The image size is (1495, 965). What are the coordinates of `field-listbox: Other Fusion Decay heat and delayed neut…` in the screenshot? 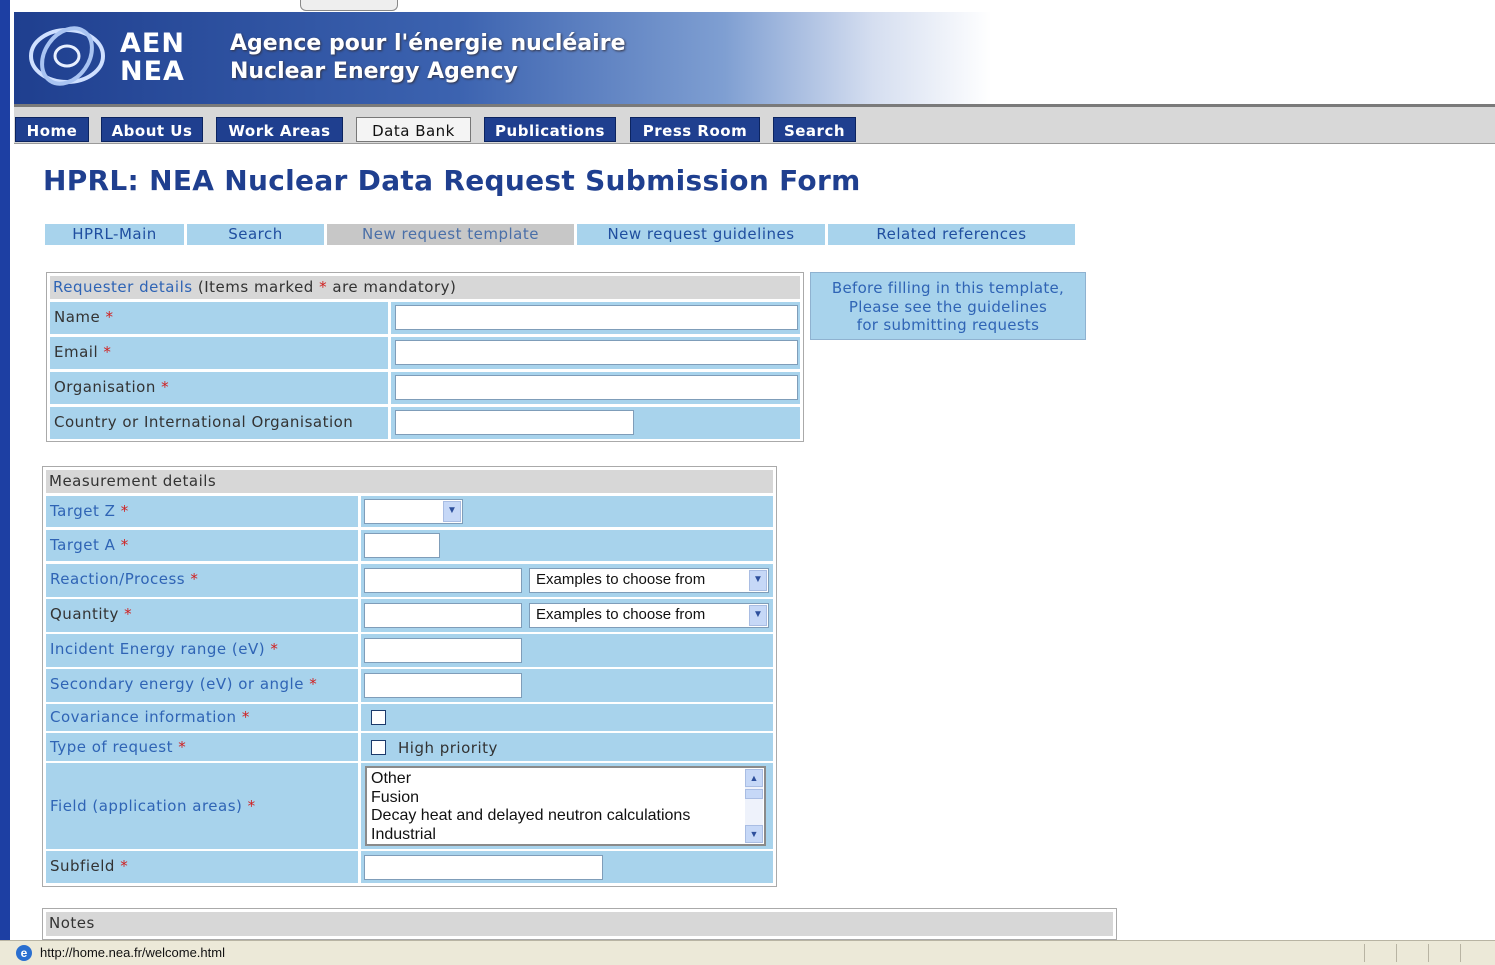 It's located at (565, 806).